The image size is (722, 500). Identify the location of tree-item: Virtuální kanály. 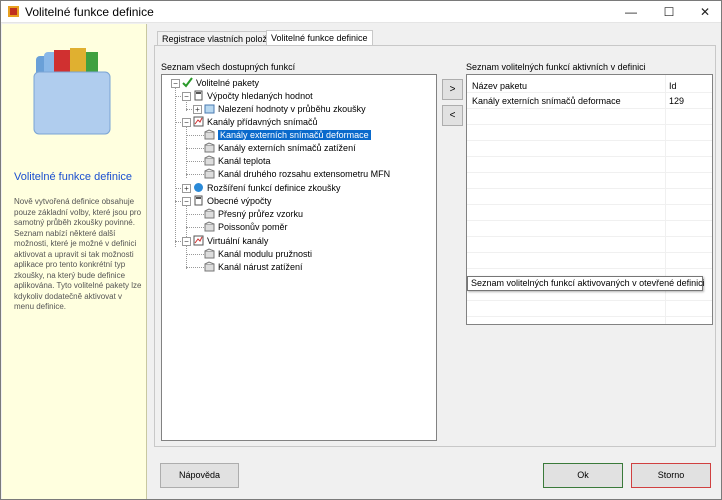
(230, 241).